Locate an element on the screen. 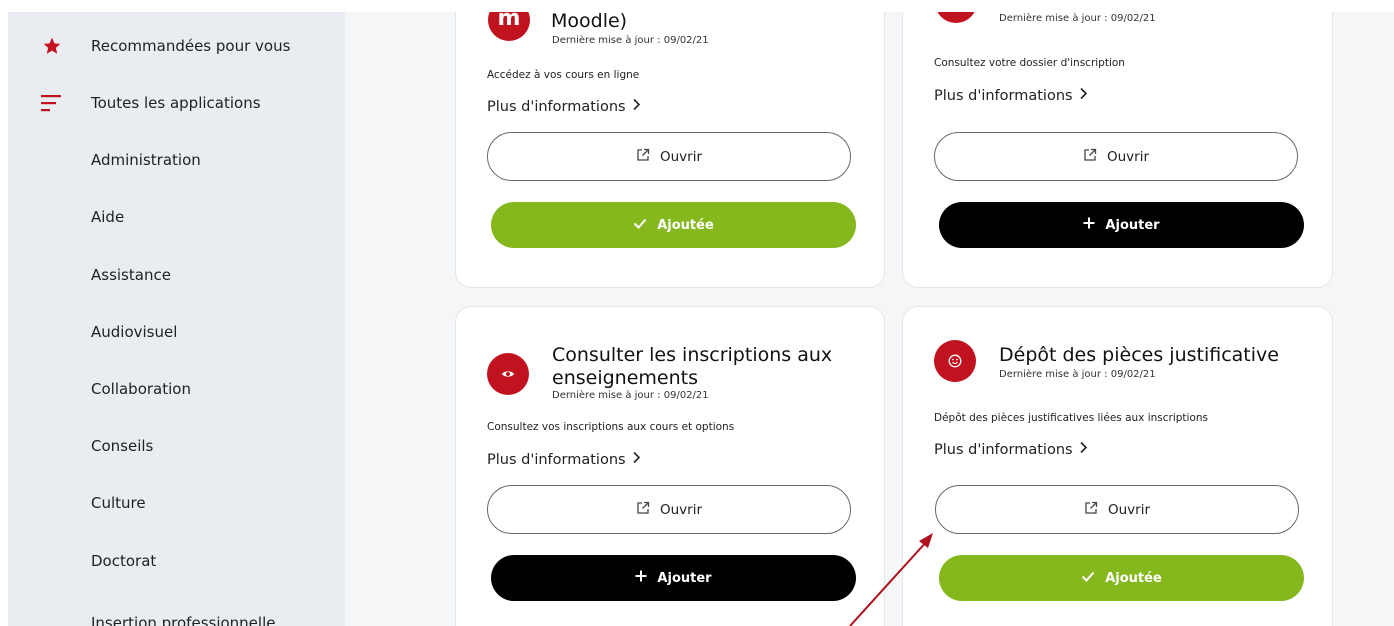 This screenshot has width=1394, height=626. sidebar-item-all-apps: Toutes les applications is located at coordinates (176, 103).